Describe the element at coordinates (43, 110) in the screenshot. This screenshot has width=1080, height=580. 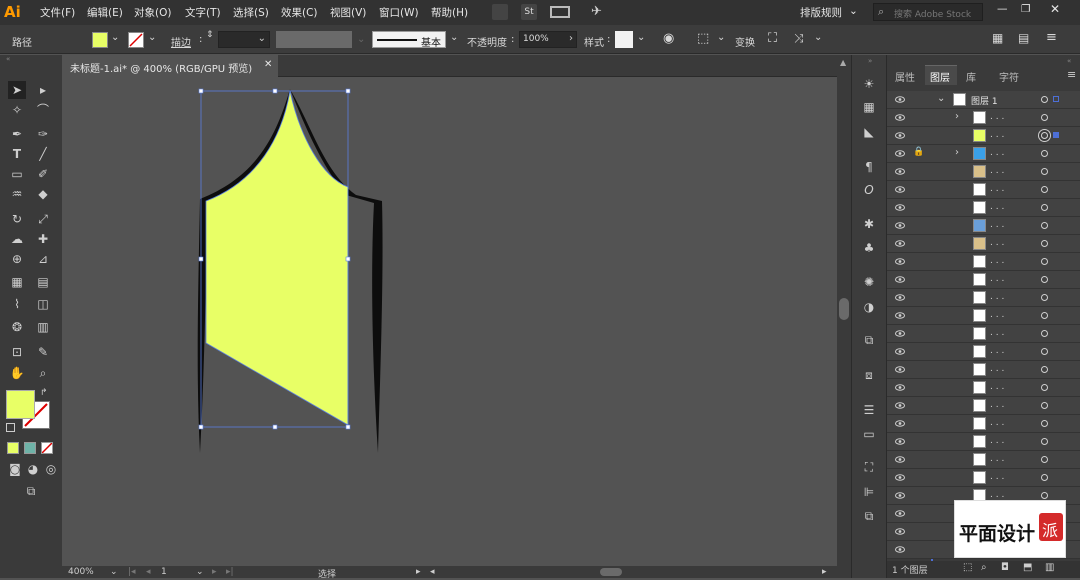
I see `lasso-tool-icon: ⌒` at that location.